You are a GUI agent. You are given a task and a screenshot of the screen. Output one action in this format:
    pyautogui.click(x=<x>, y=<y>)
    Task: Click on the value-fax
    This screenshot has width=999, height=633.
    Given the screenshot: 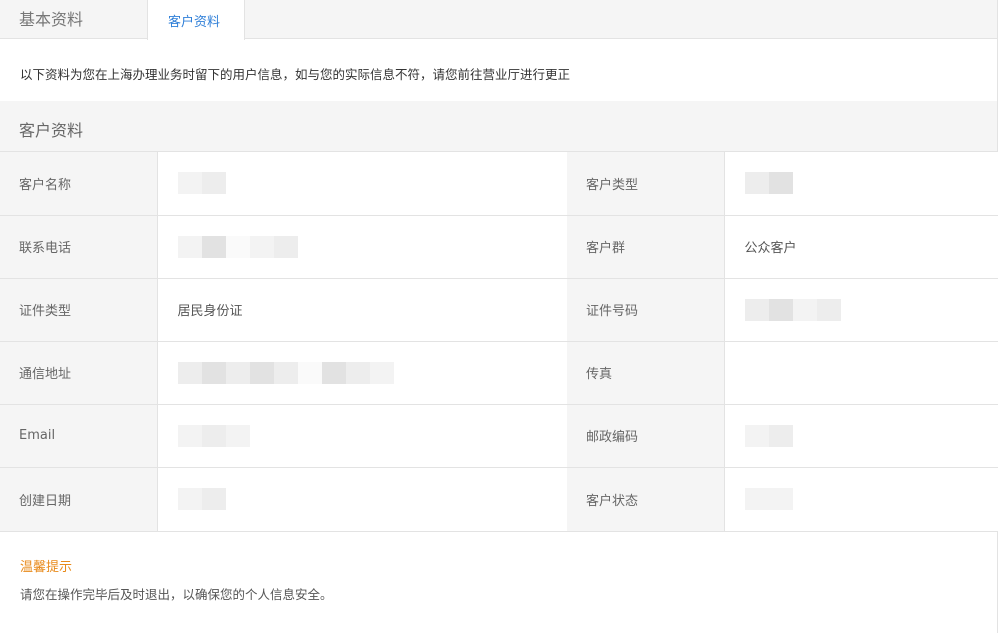 What is the action you would take?
    pyautogui.click(x=860, y=373)
    